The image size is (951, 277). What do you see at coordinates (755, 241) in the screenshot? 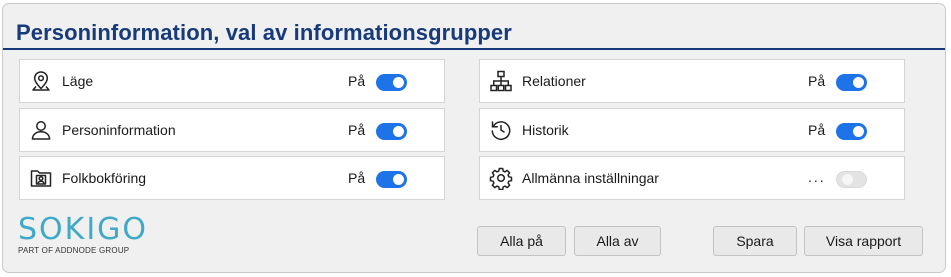
I see `save-button: Spara` at bounding box center [755, 241].